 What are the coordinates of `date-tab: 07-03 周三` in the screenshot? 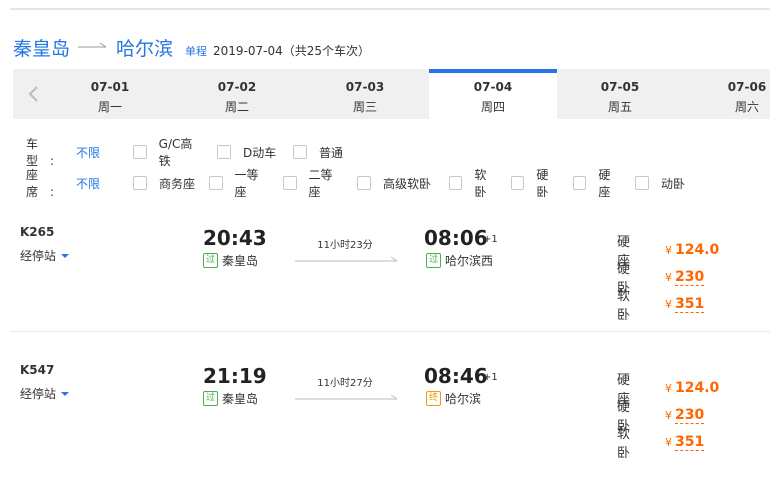 It's located at (365, 94).